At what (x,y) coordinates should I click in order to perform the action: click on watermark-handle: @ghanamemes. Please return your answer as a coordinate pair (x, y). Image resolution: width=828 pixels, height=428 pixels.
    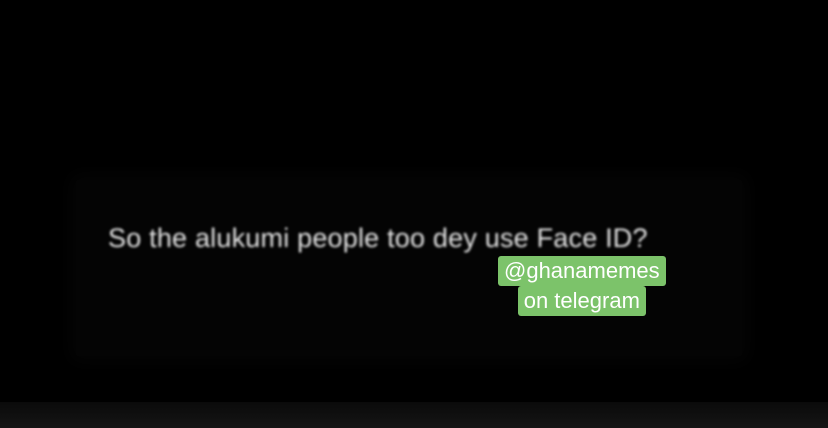
    Looking at the image, I should click on (582, 271).